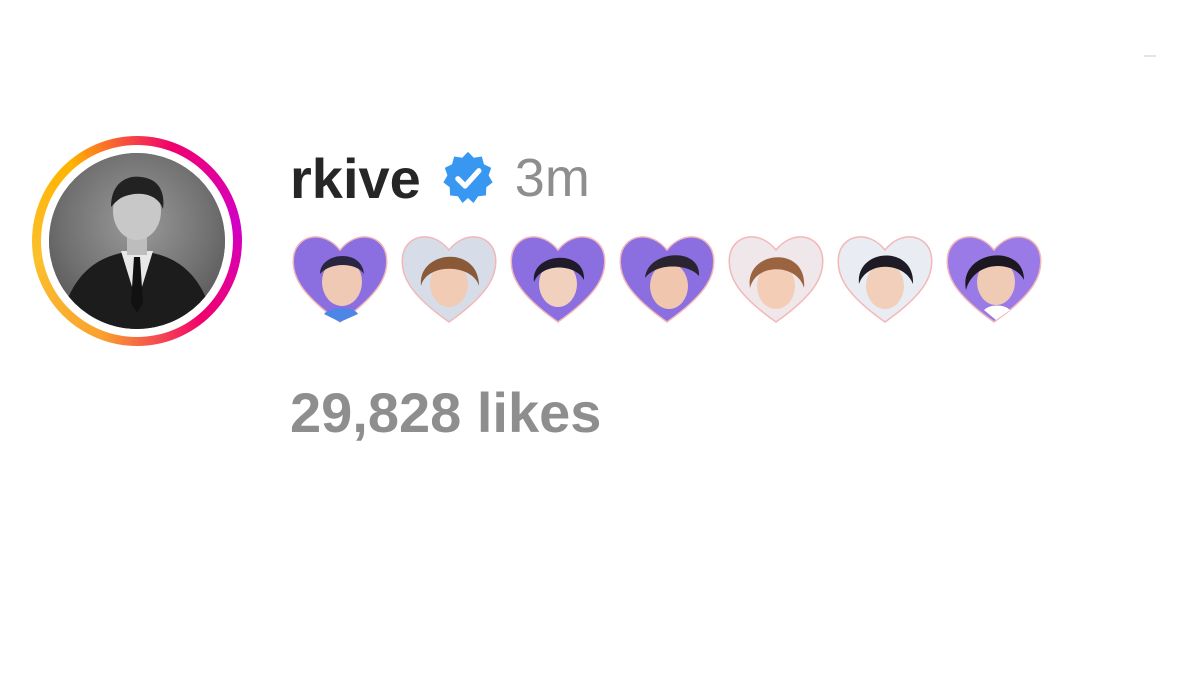  I want to click on story-ring-avatar, so click(137, 241).